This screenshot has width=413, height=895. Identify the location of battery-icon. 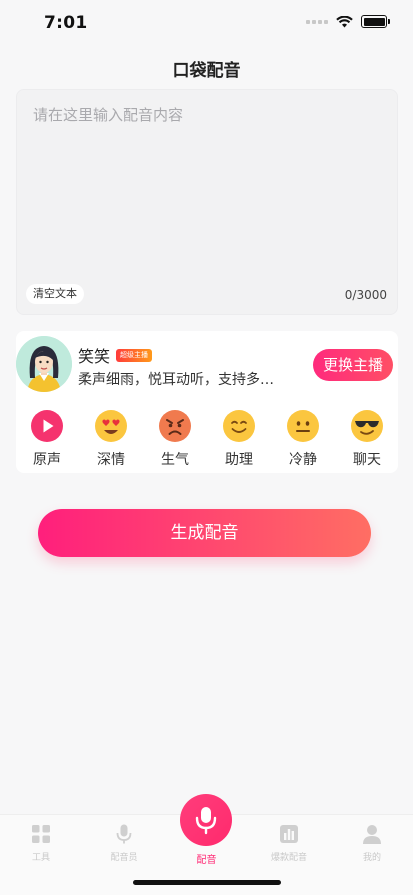
(375, 21).